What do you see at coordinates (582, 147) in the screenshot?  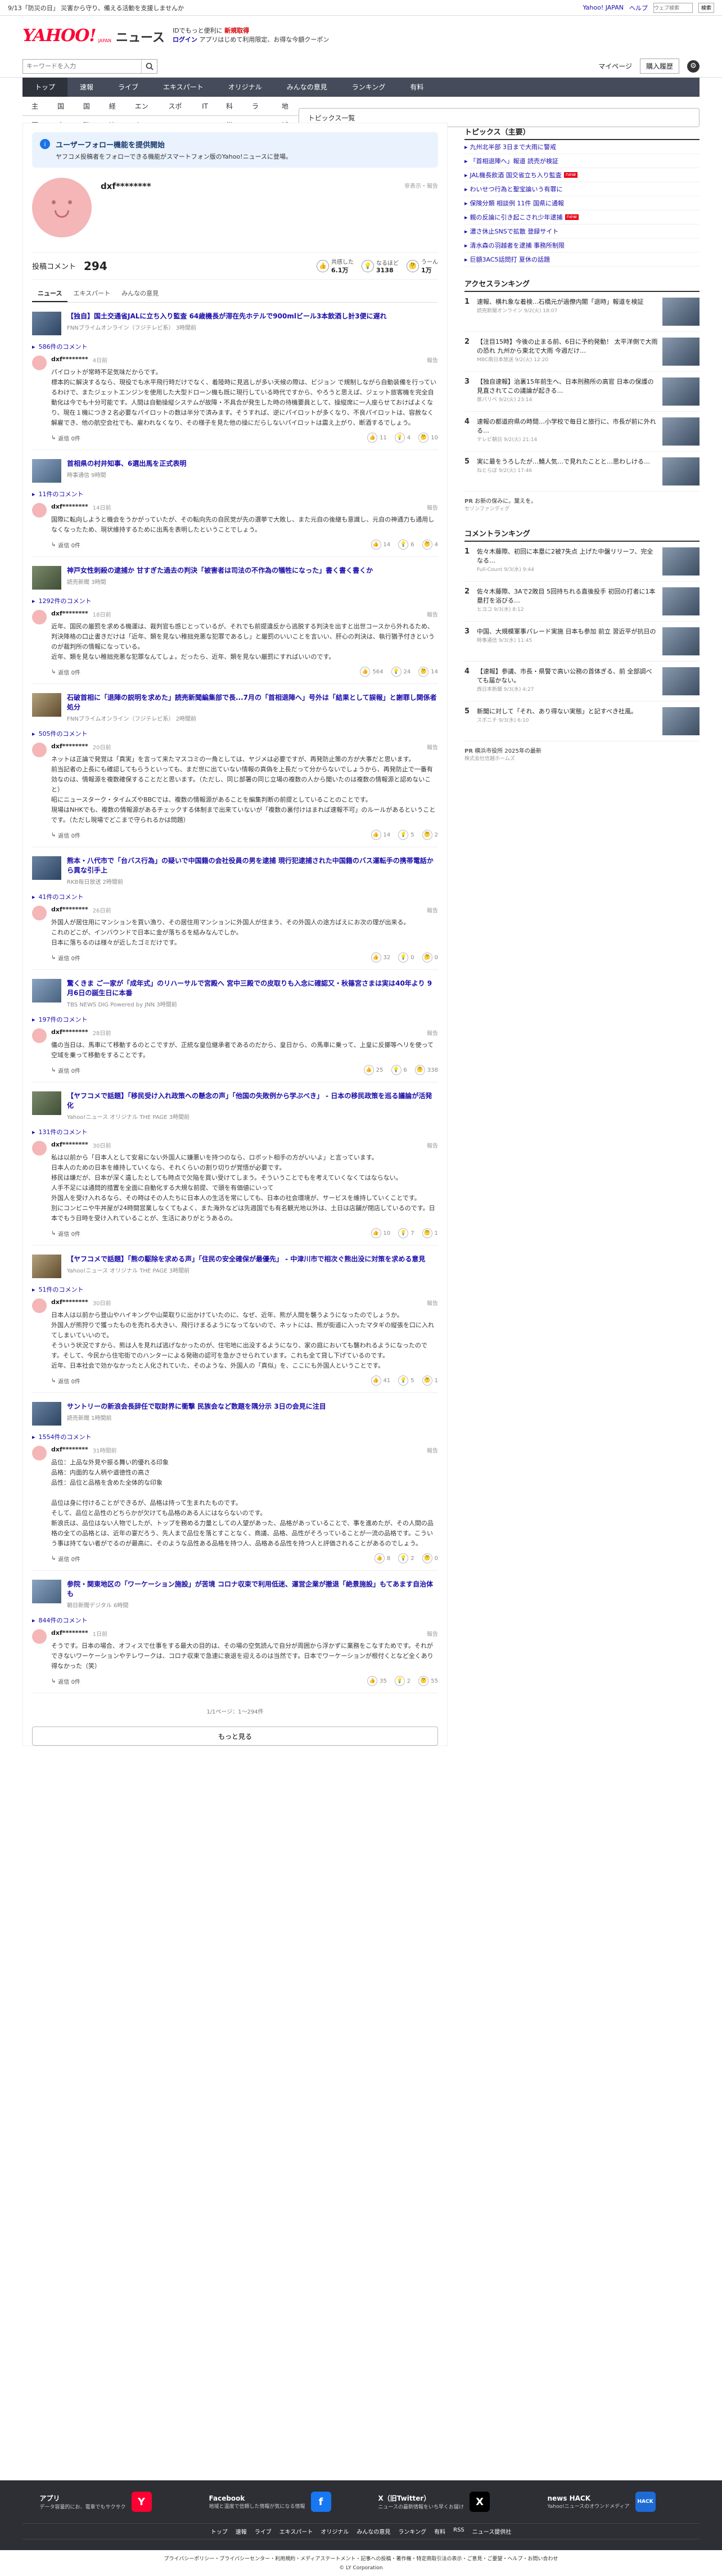 I see `topic-item: ▸ 九州北半部 3日まで大雨に警戒` at bounding box center [582, 147].